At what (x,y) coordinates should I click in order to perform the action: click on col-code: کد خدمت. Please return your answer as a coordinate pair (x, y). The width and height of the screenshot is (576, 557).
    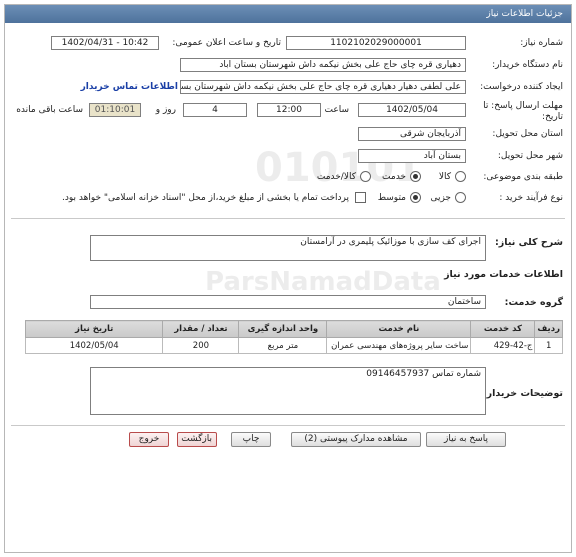
    Looking at the image, I should click on (503, 329).